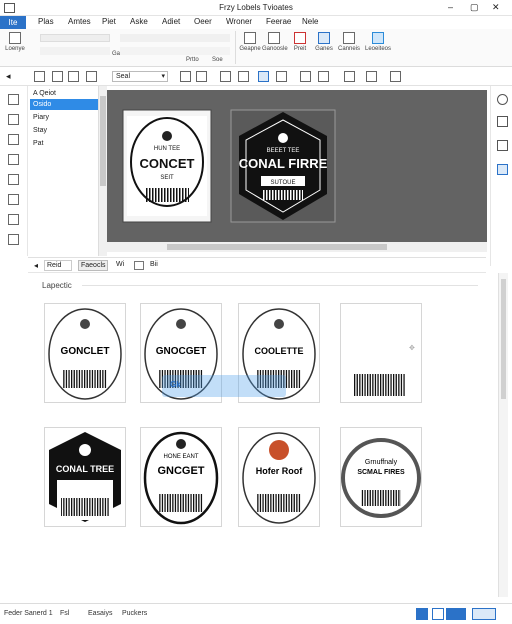 The height and width of the screenshot is (624, 512). I want to click on canvas-label-1: HUN TEE CONCET SEIT, so click(167, 166).